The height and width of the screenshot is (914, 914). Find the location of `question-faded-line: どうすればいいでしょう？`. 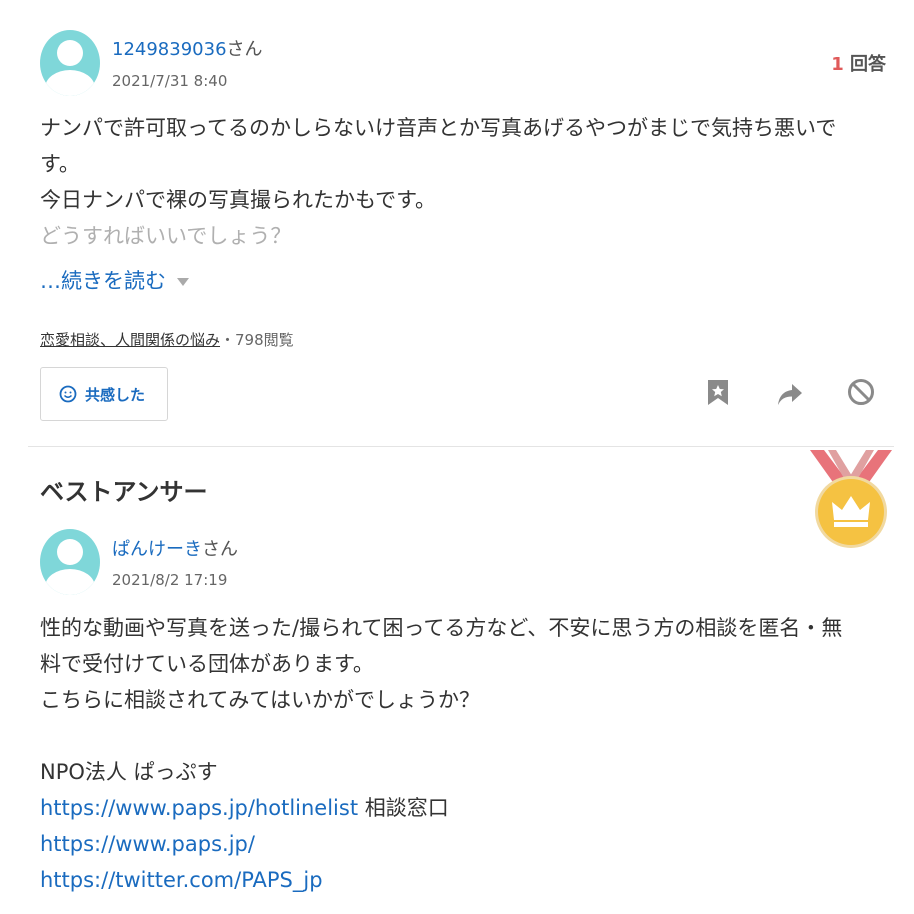

question-faded-line: どうすればいいでしょう？ is located at coordinates (166, 236).